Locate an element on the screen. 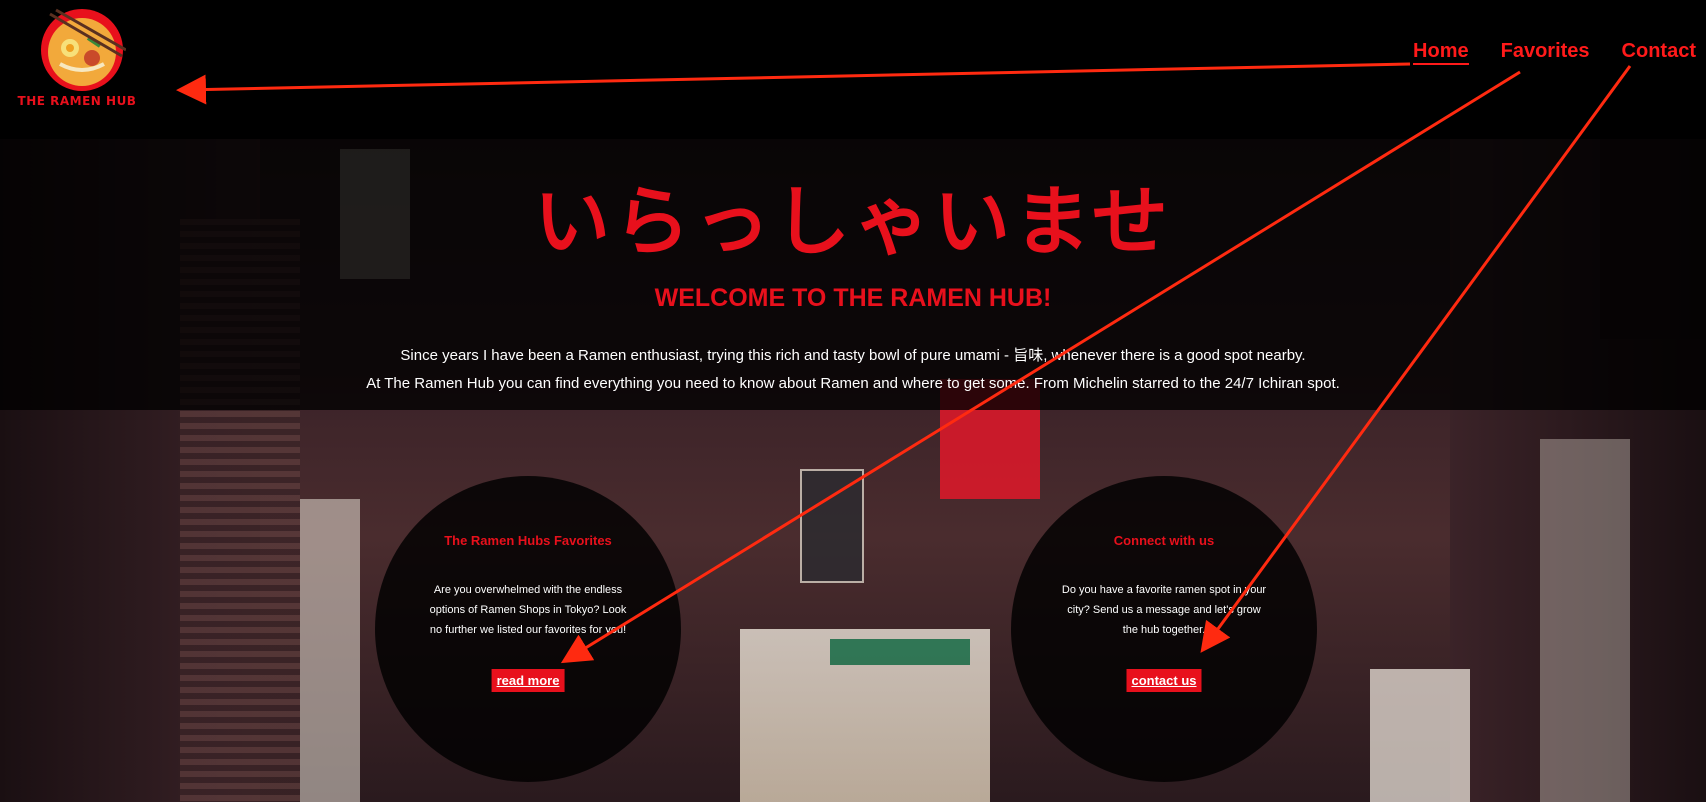 This screenshot has width=1706, height=802. nav-contact: Contact is located at coordinates (1659, 52).